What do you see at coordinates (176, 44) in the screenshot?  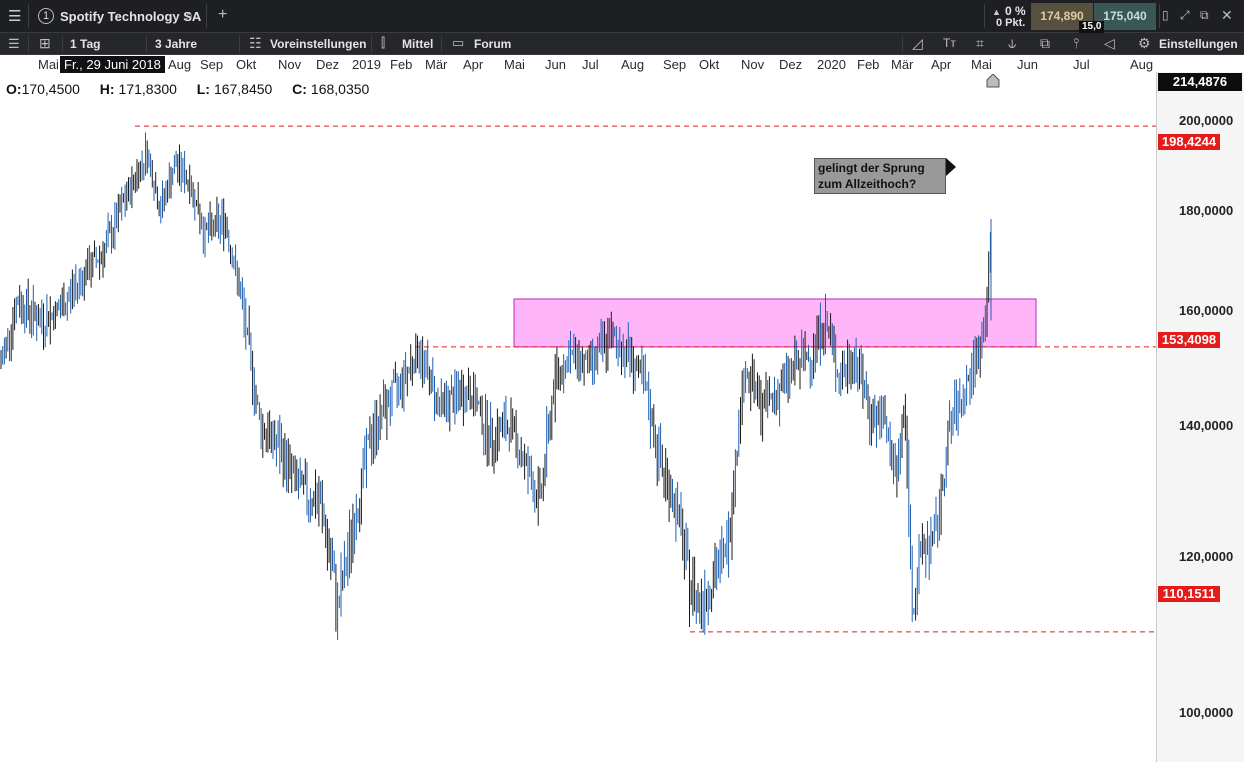 I see `range-selector: 3 Jahre` at bounding box center [176, 44].